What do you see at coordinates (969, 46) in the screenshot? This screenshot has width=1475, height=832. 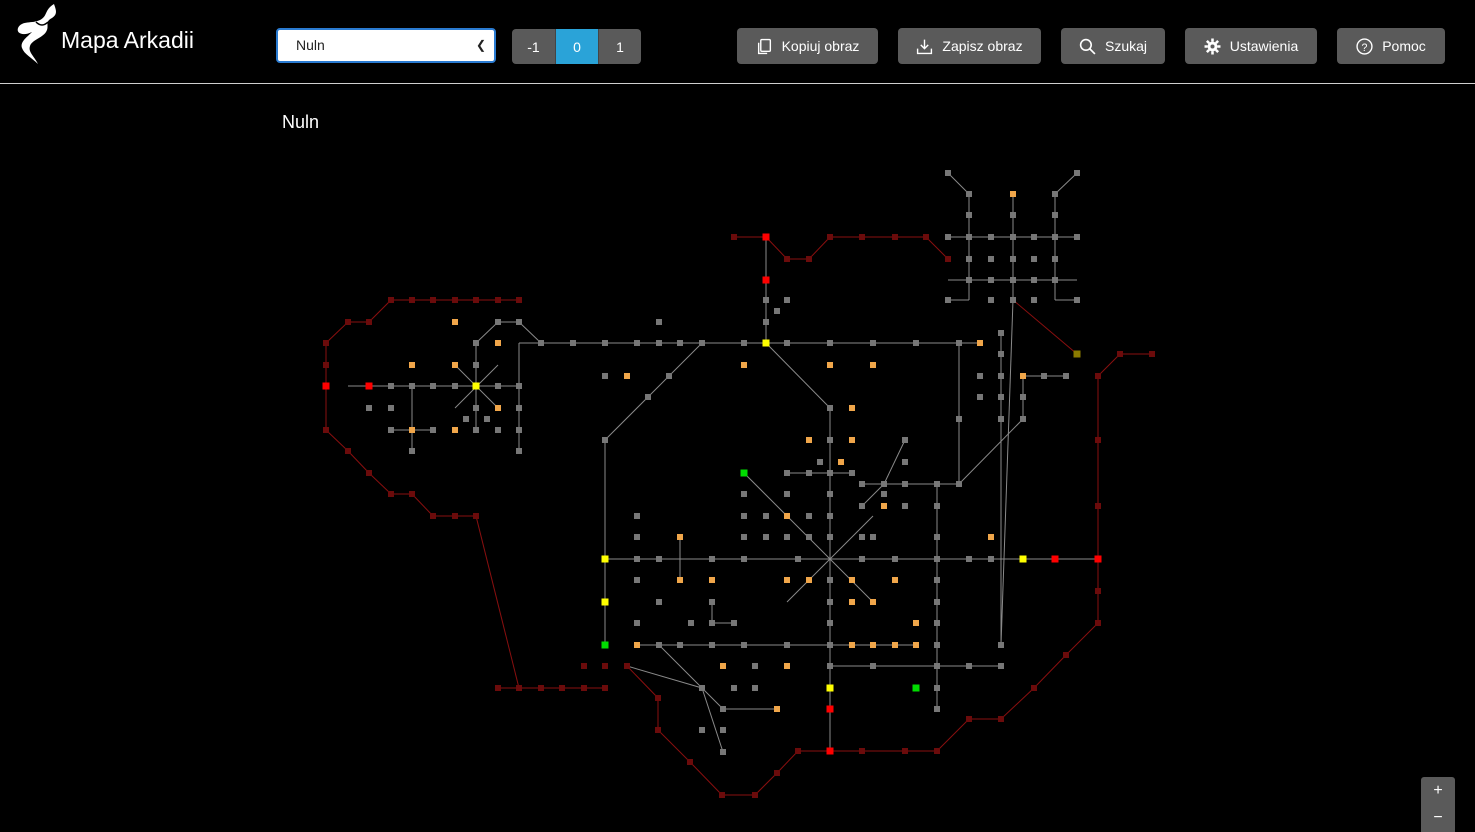 I see `save-image-button: Zapisz obraz` at bounding box center [969, 46].